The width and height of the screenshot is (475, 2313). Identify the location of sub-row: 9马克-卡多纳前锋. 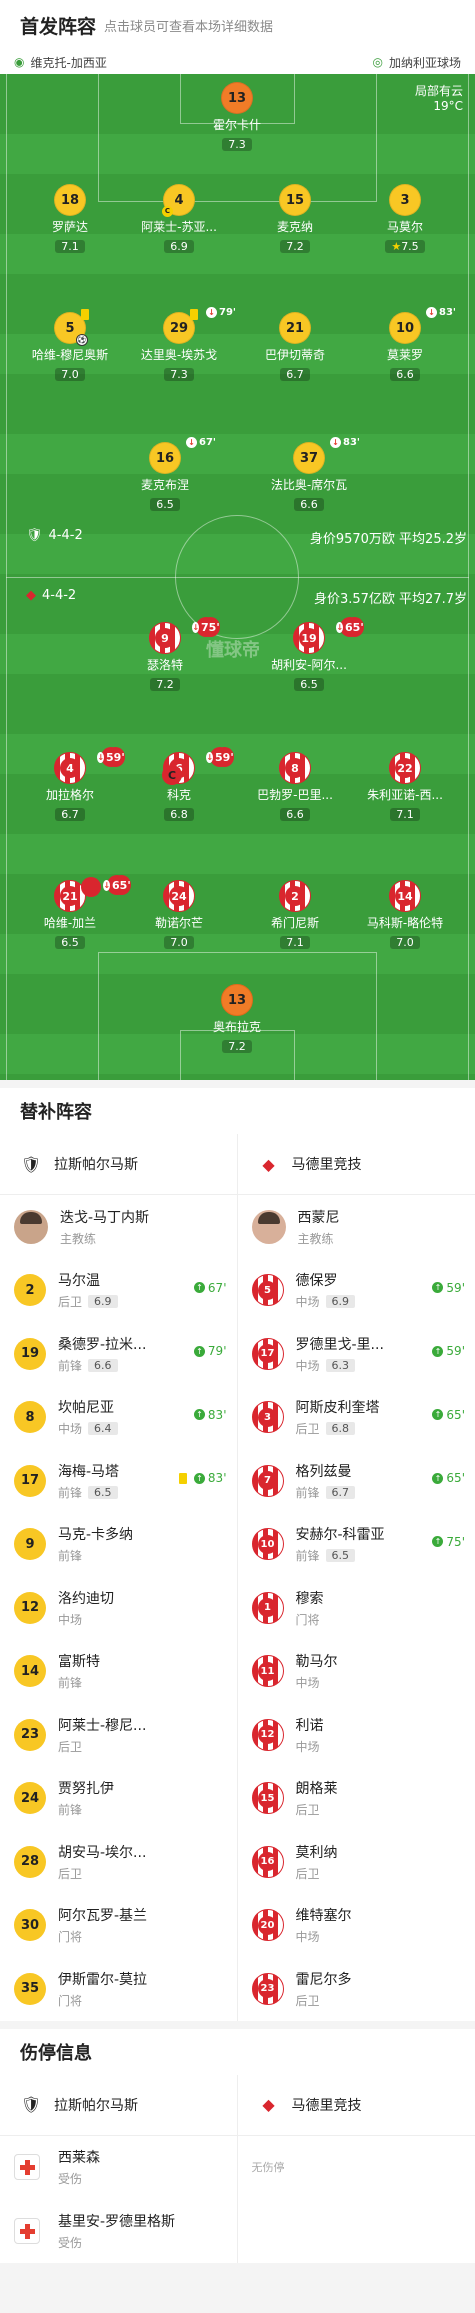
(118, 1545).